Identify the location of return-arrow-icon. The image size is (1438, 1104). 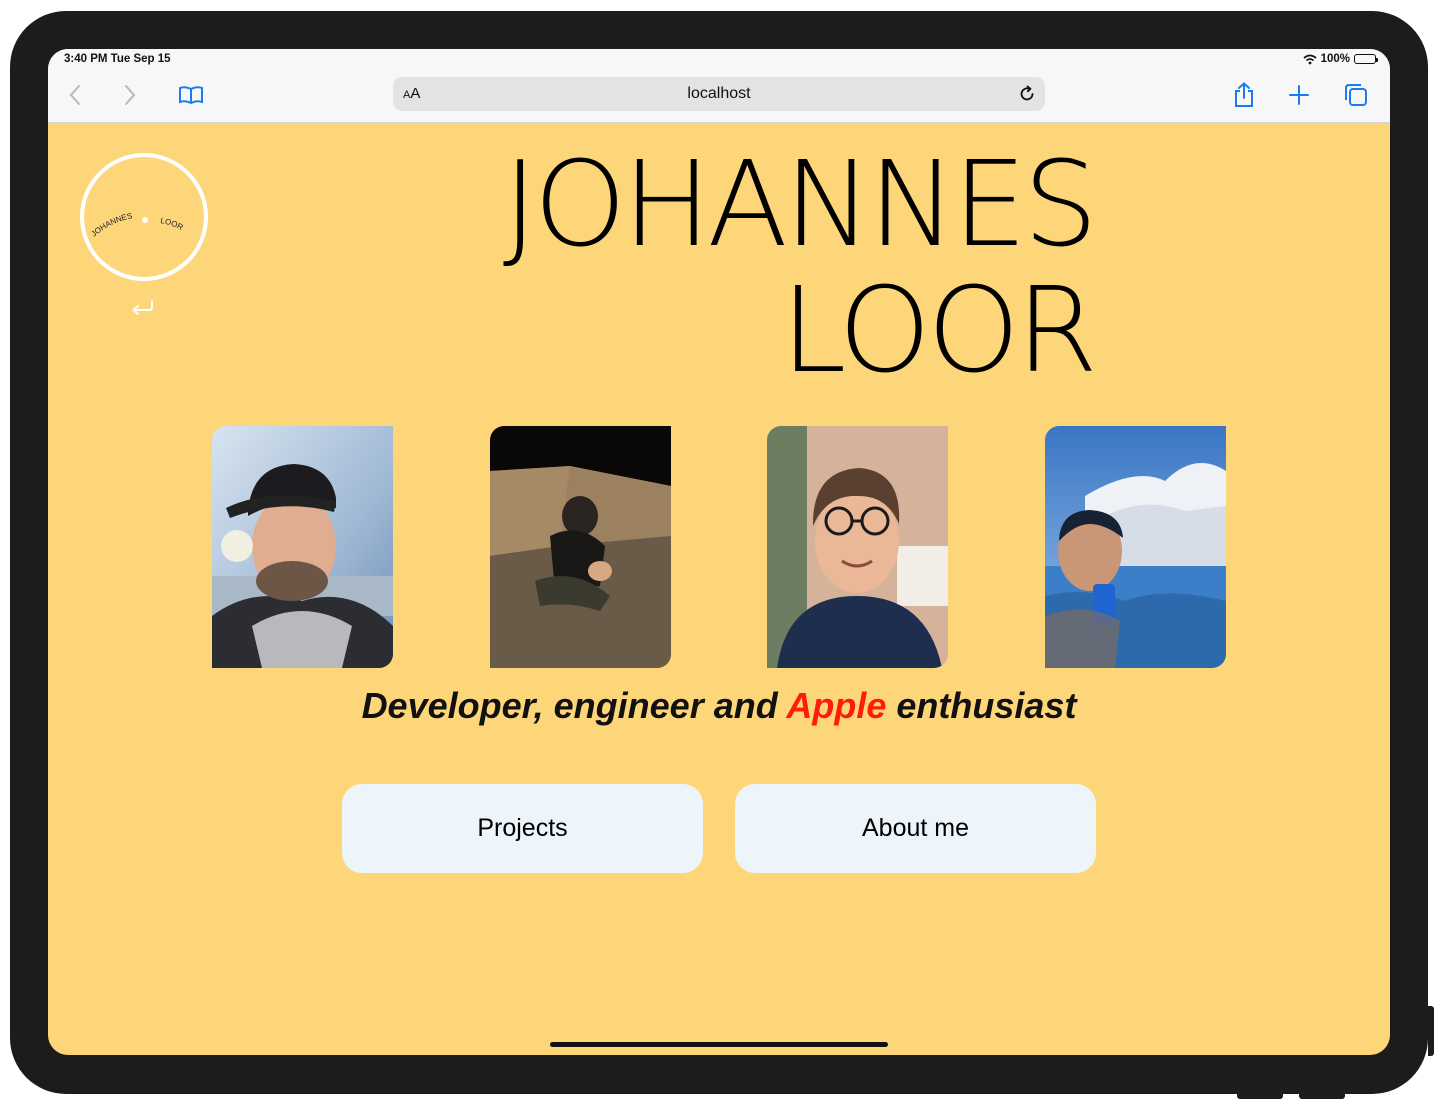
(143, 307).